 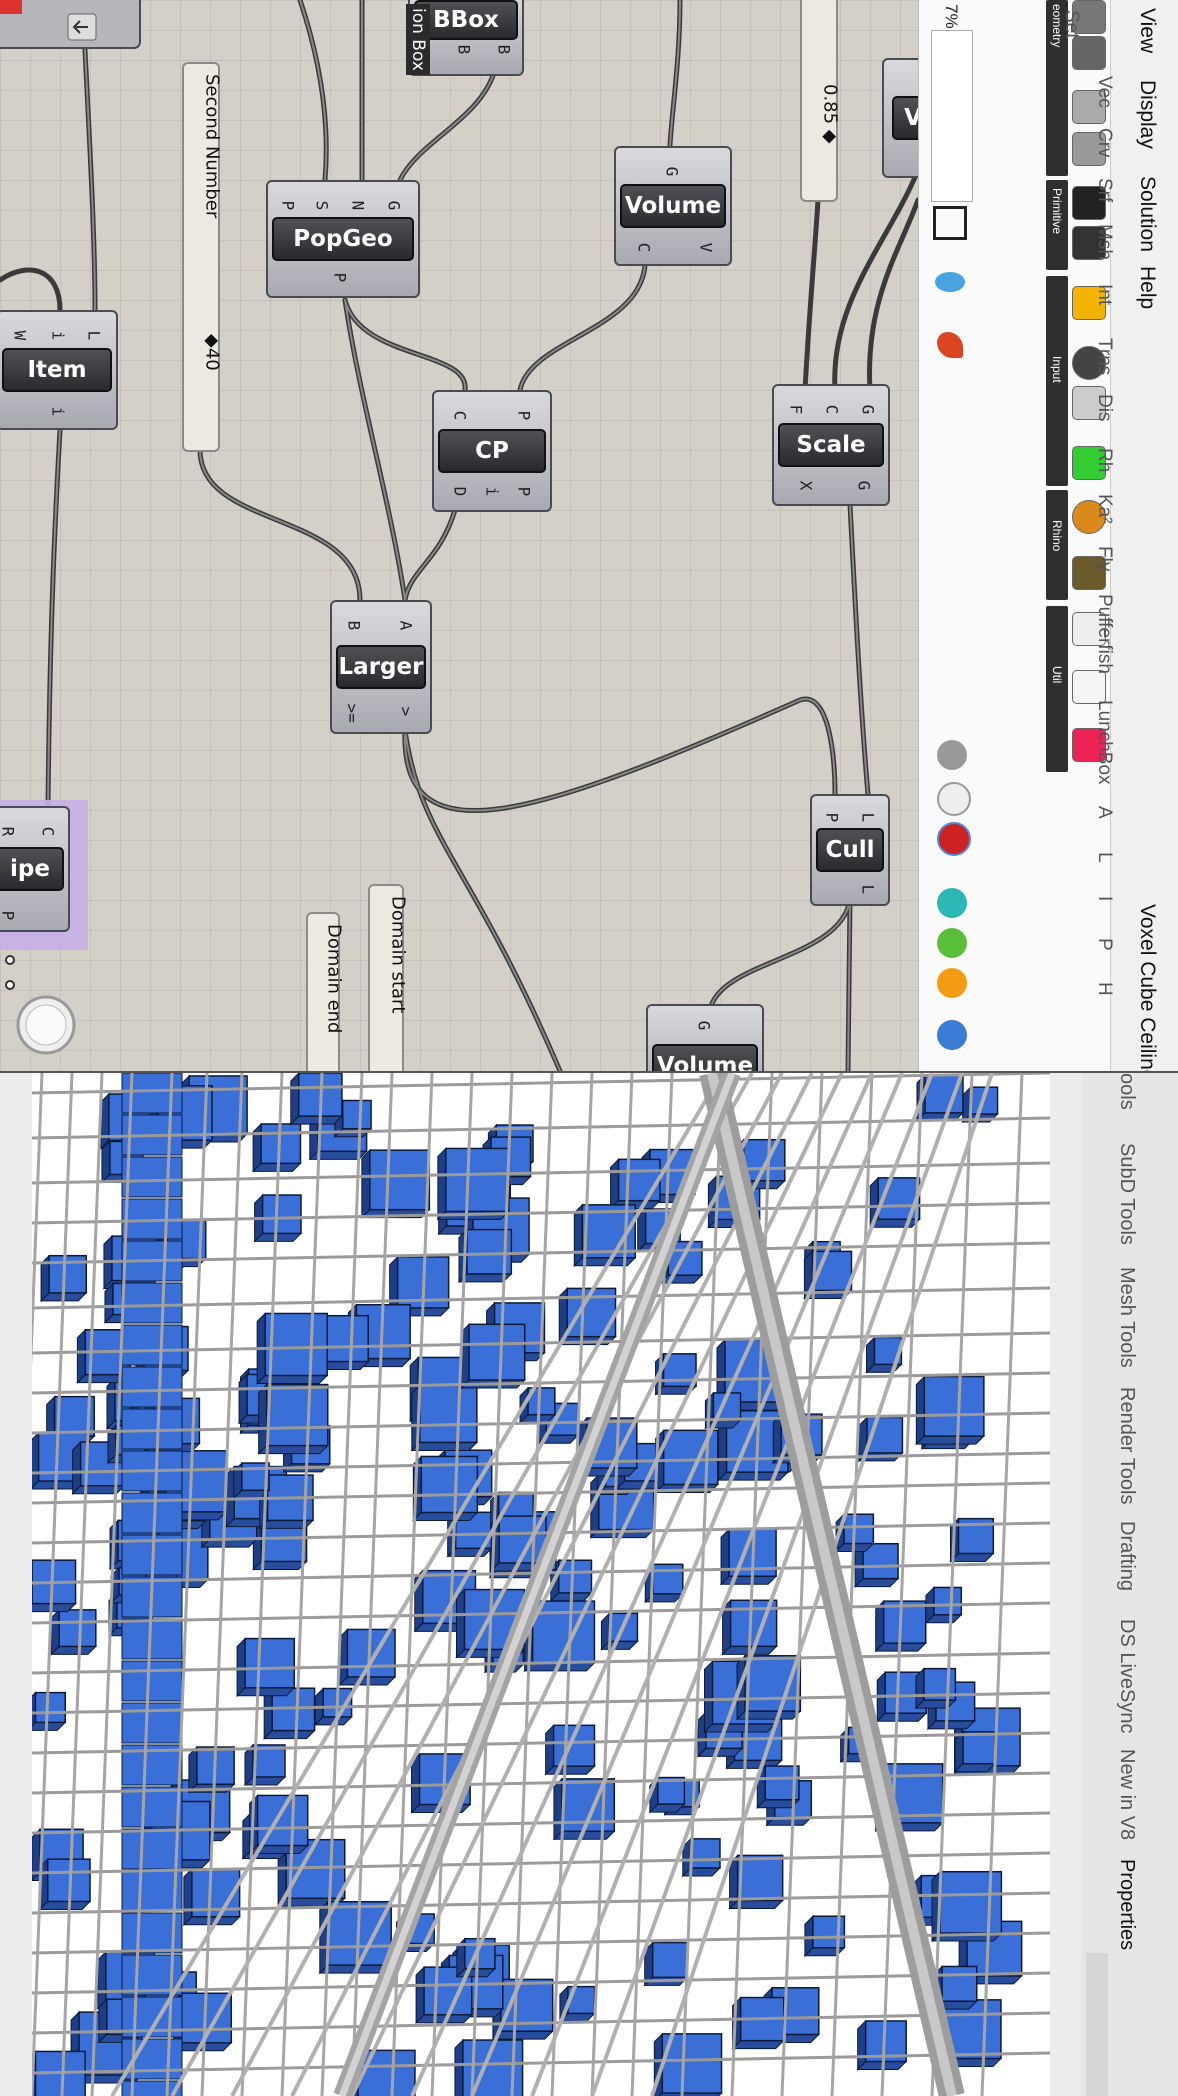 I want to click on tab-srf: Srf, so click(x=1104, y=190).